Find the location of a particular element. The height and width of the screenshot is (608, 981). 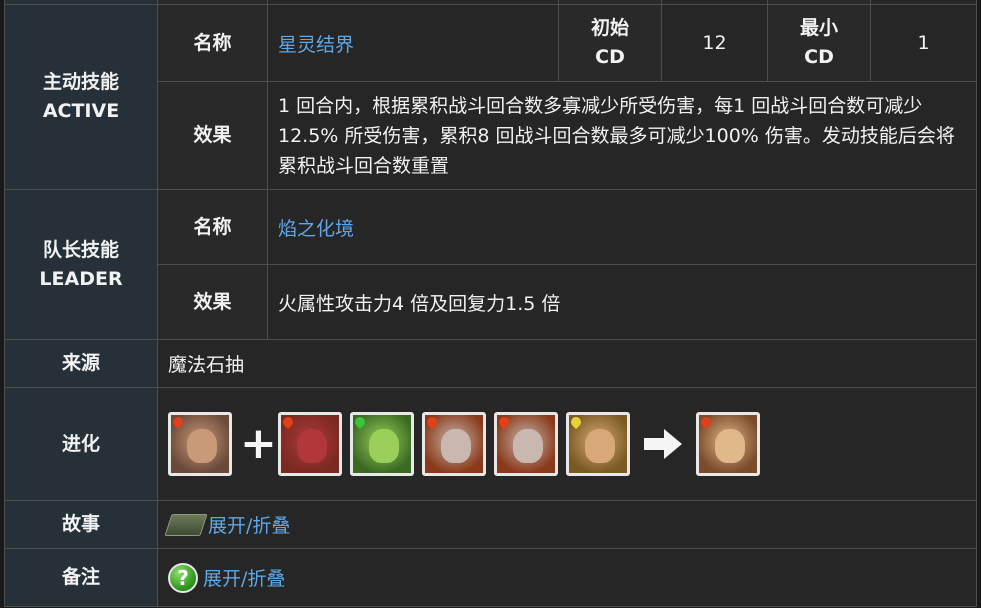

evolution-chain: + is located at coordinates (567, 444).